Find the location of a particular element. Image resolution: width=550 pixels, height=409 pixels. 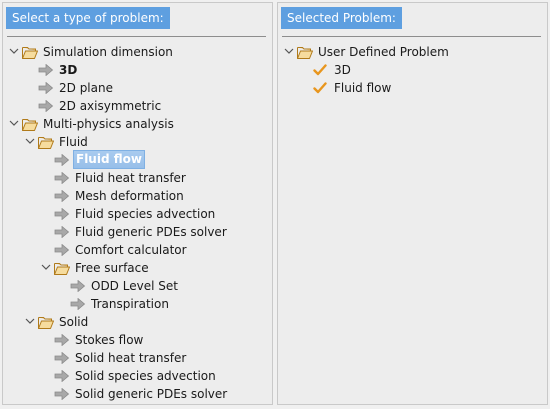

tree-item-label: ODD Level Set is located at coordinates (134, 286).